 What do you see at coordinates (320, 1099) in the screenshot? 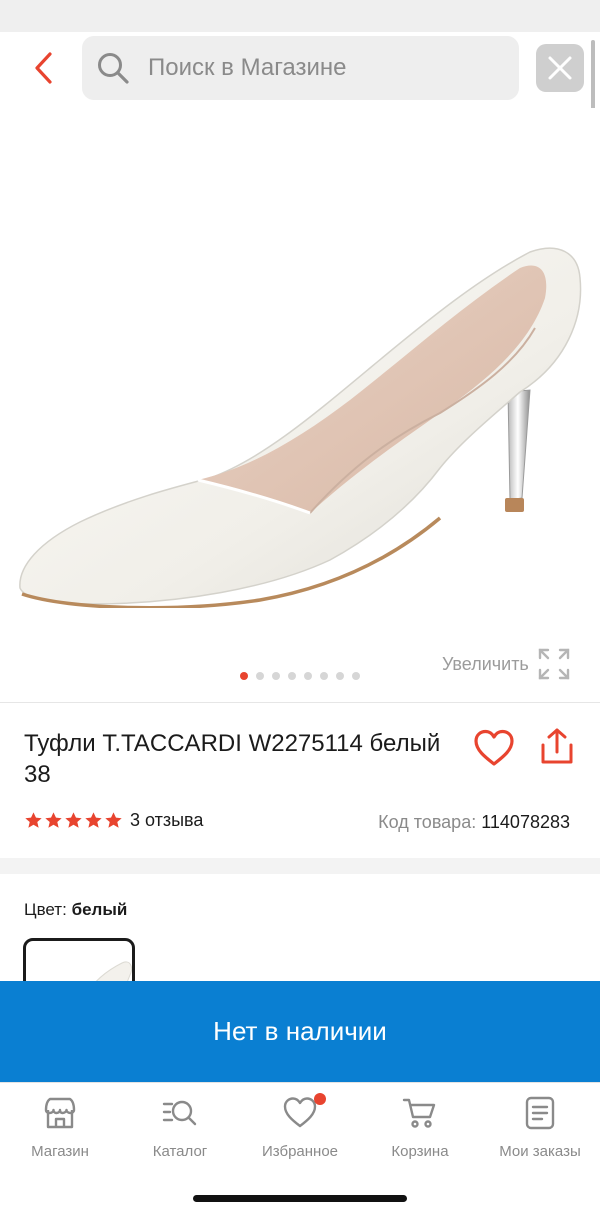
I see `favorites-badge` at bounding box center [320, 1099].